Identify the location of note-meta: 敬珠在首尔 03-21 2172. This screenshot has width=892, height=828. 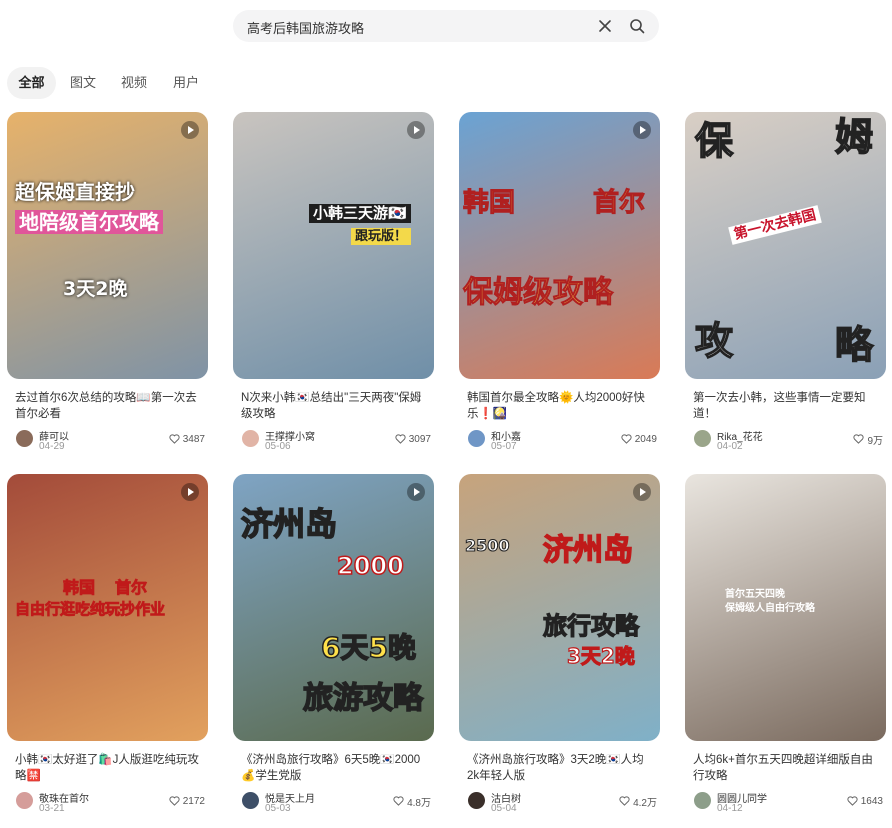
(110, 802).